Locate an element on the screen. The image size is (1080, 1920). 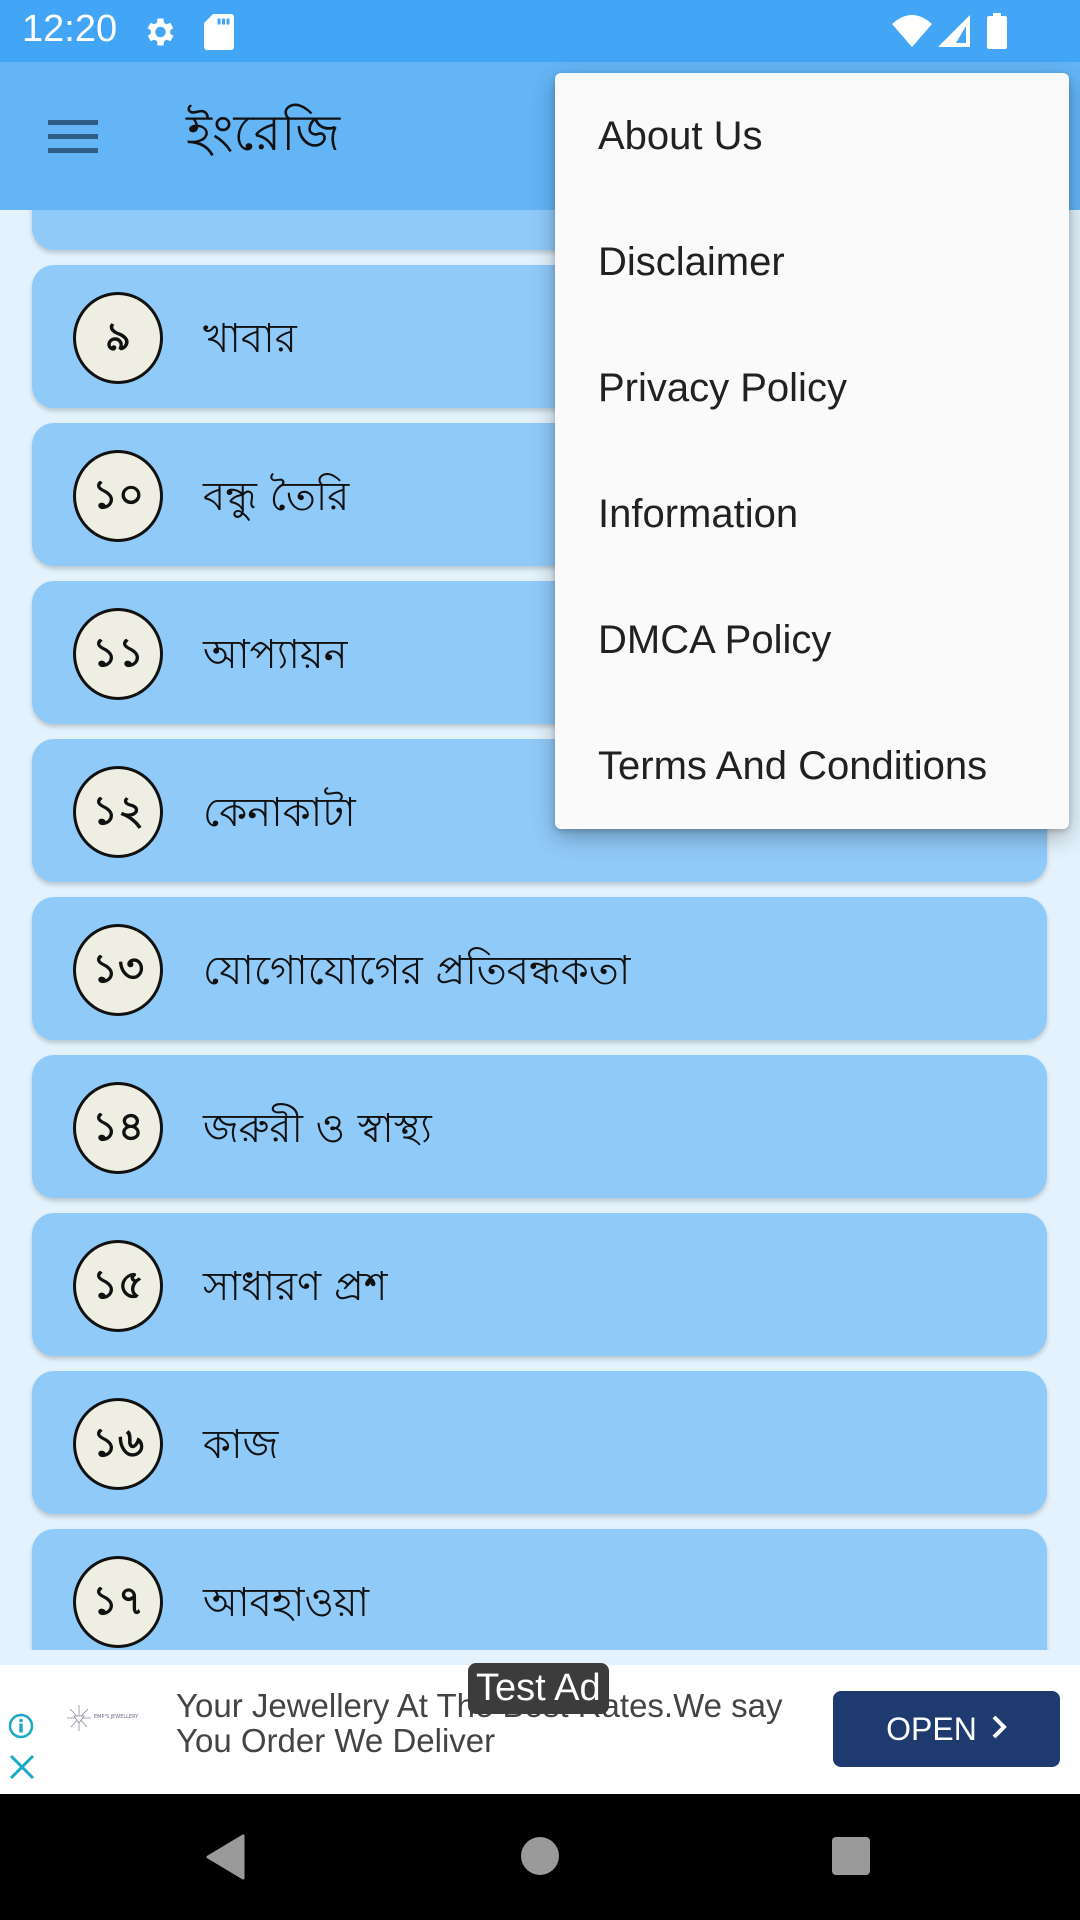
home-icon is located at coordinates (540, 1858).